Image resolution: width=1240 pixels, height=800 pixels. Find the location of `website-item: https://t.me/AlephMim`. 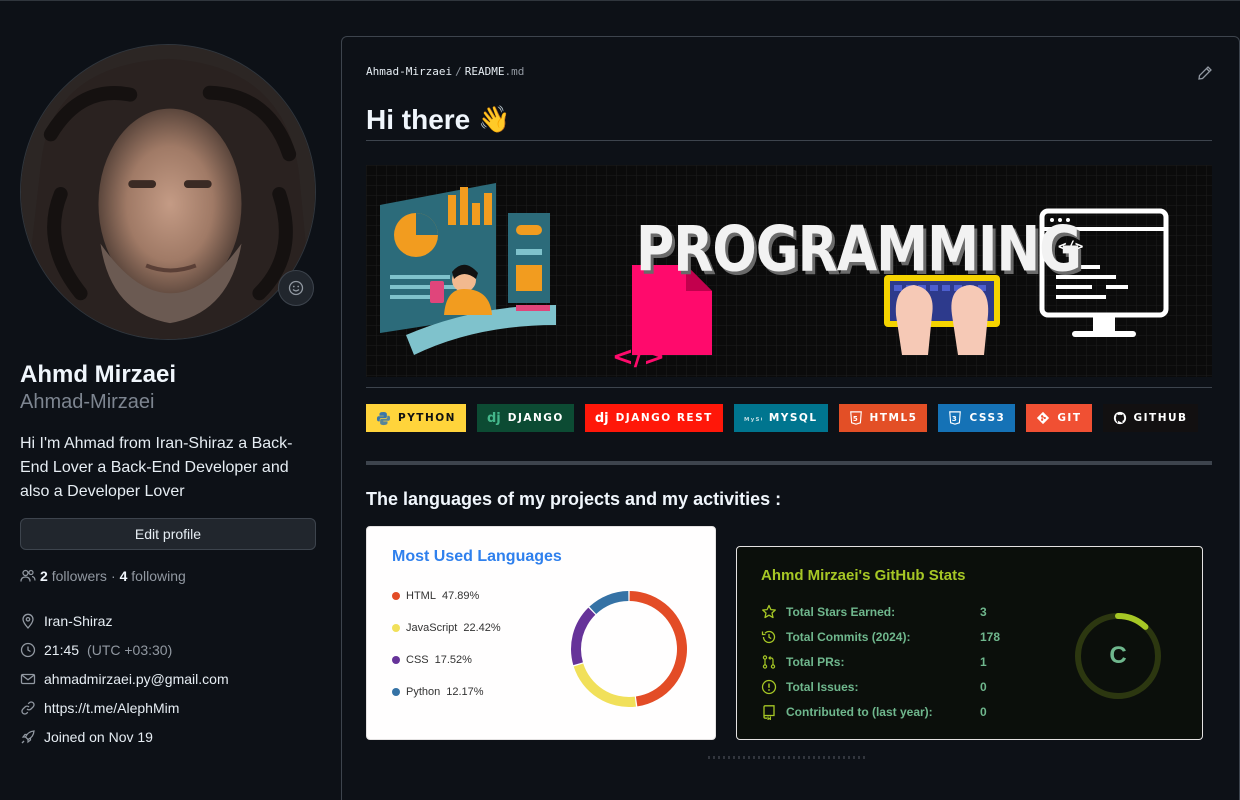

website-item: https://t.me/AlephMim is located at coordinates (170, 707).